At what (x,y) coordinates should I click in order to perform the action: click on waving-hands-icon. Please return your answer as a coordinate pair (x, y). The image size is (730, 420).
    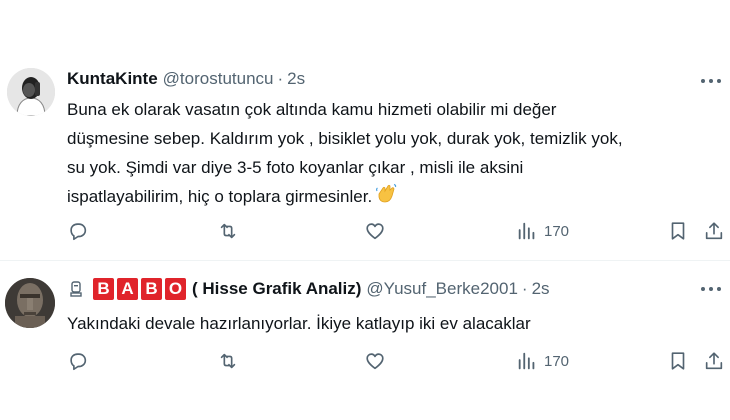
    Looking at the image, I should click on (386, 197).